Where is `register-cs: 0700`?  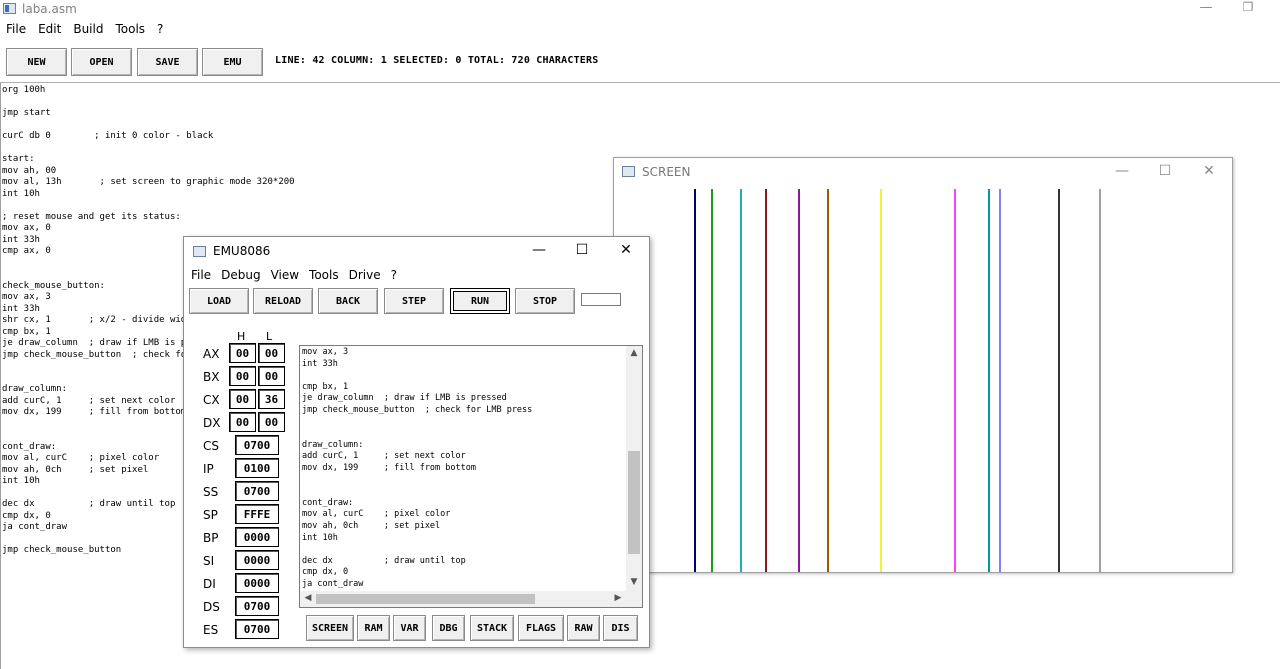 register-cs: 0700 is located at coordinates (257, 445).